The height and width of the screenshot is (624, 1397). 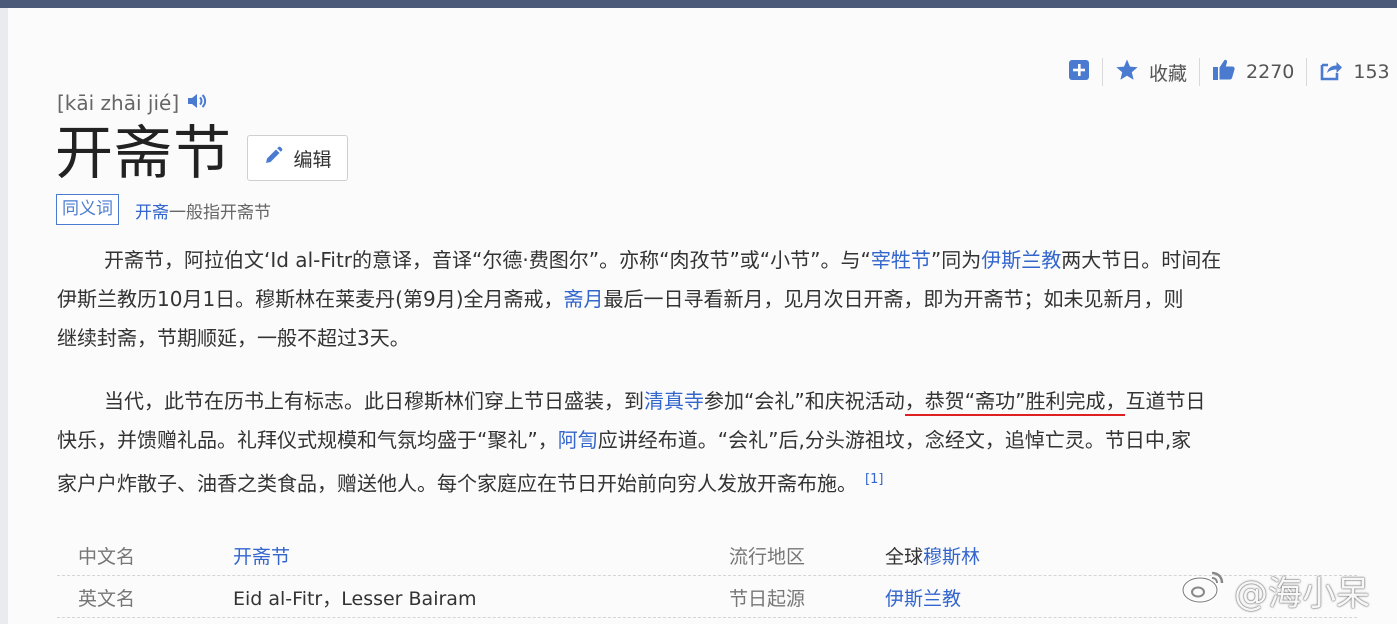 I want to click on text-run: ”同为, so click(x=956, y=260).